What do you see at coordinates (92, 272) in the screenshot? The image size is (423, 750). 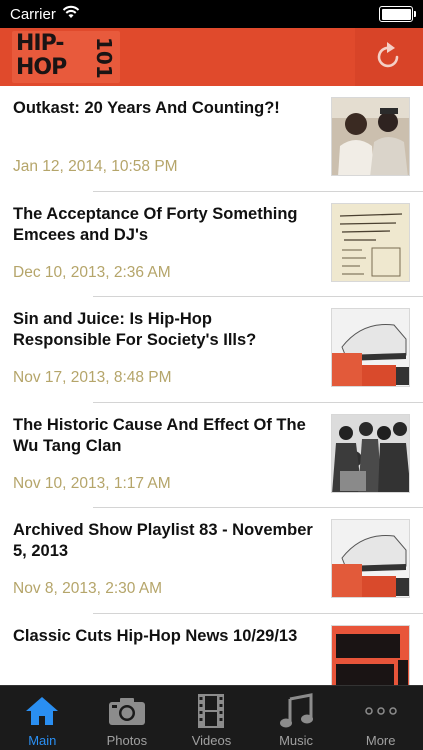 I see `article-date: Dec 10, 2013, 2:36 AM` at bounding box center [92, 272].